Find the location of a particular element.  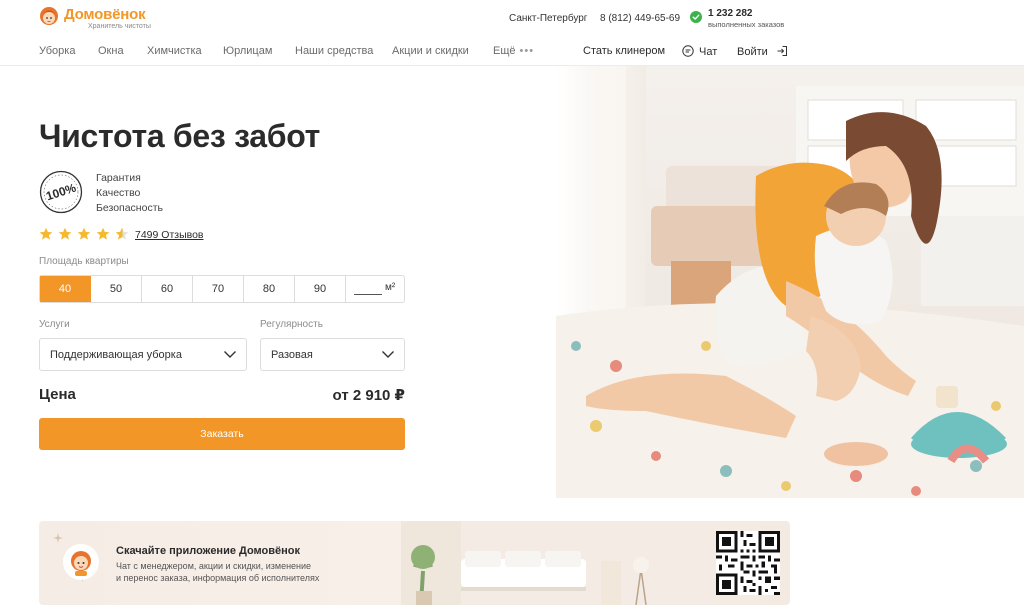

nav-item-dry-cleaning: Химчистка is located at coordinates (174, 51).